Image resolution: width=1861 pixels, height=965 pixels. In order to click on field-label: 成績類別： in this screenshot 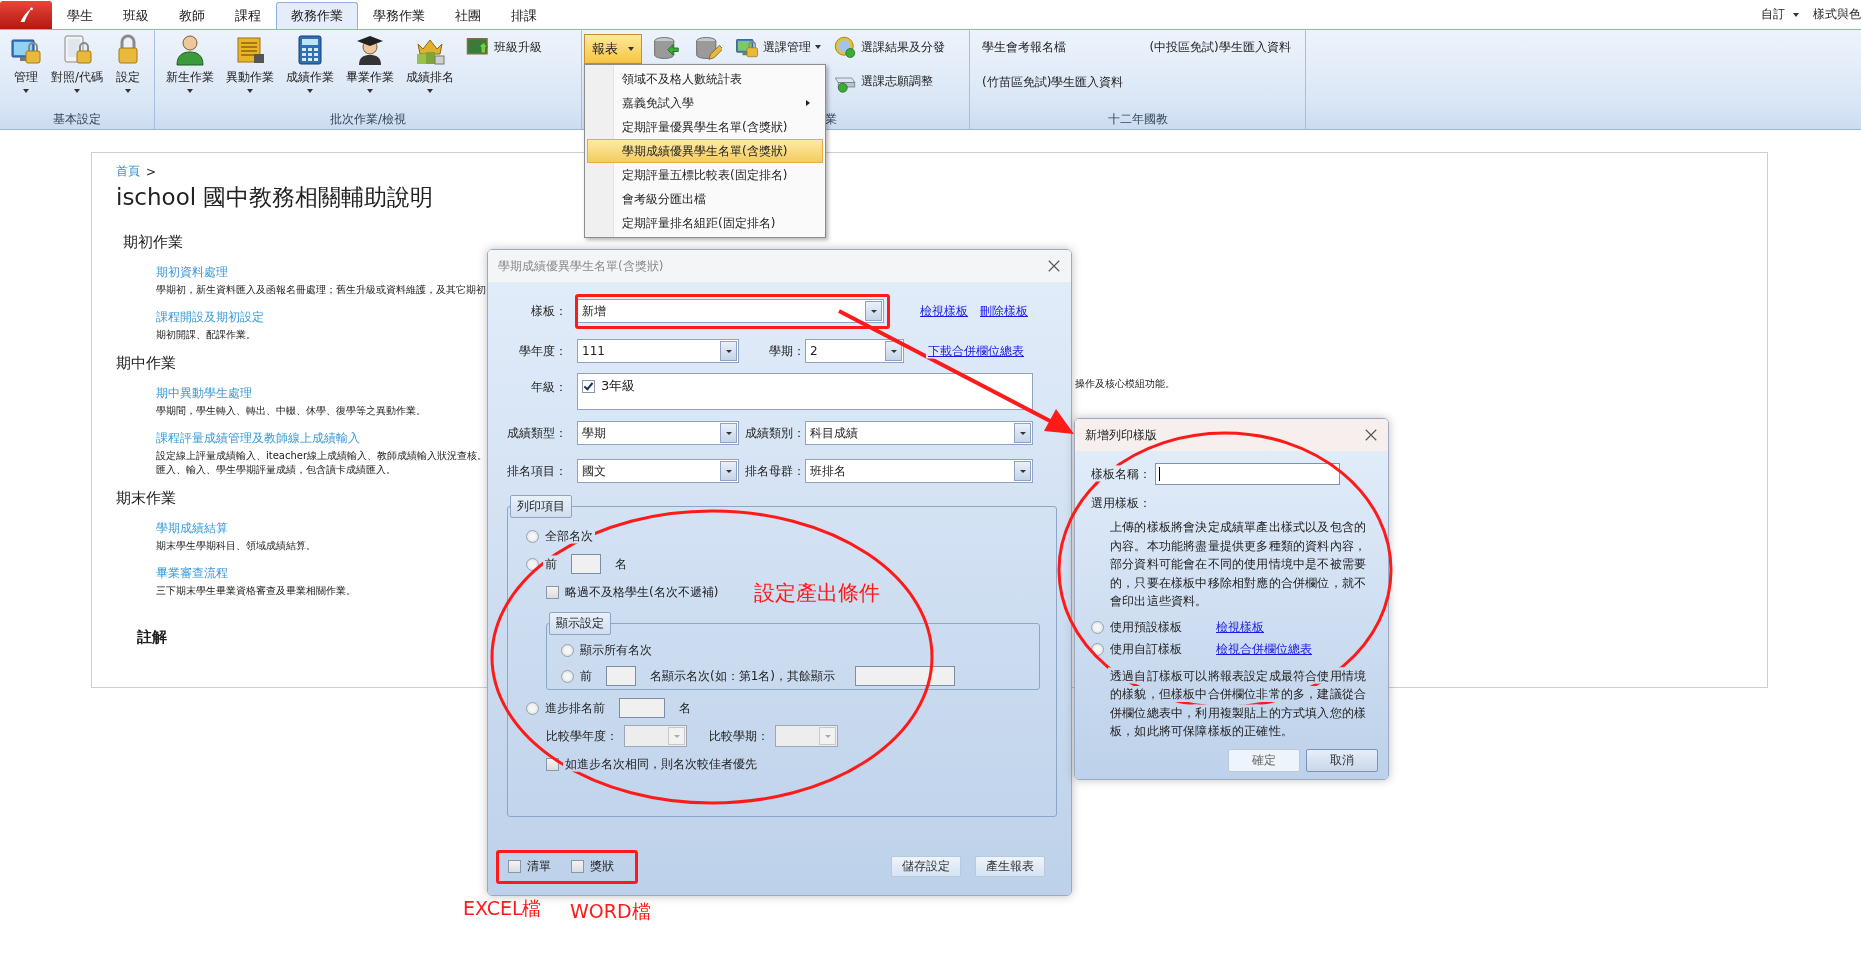, I will do `click(774, 433)`.